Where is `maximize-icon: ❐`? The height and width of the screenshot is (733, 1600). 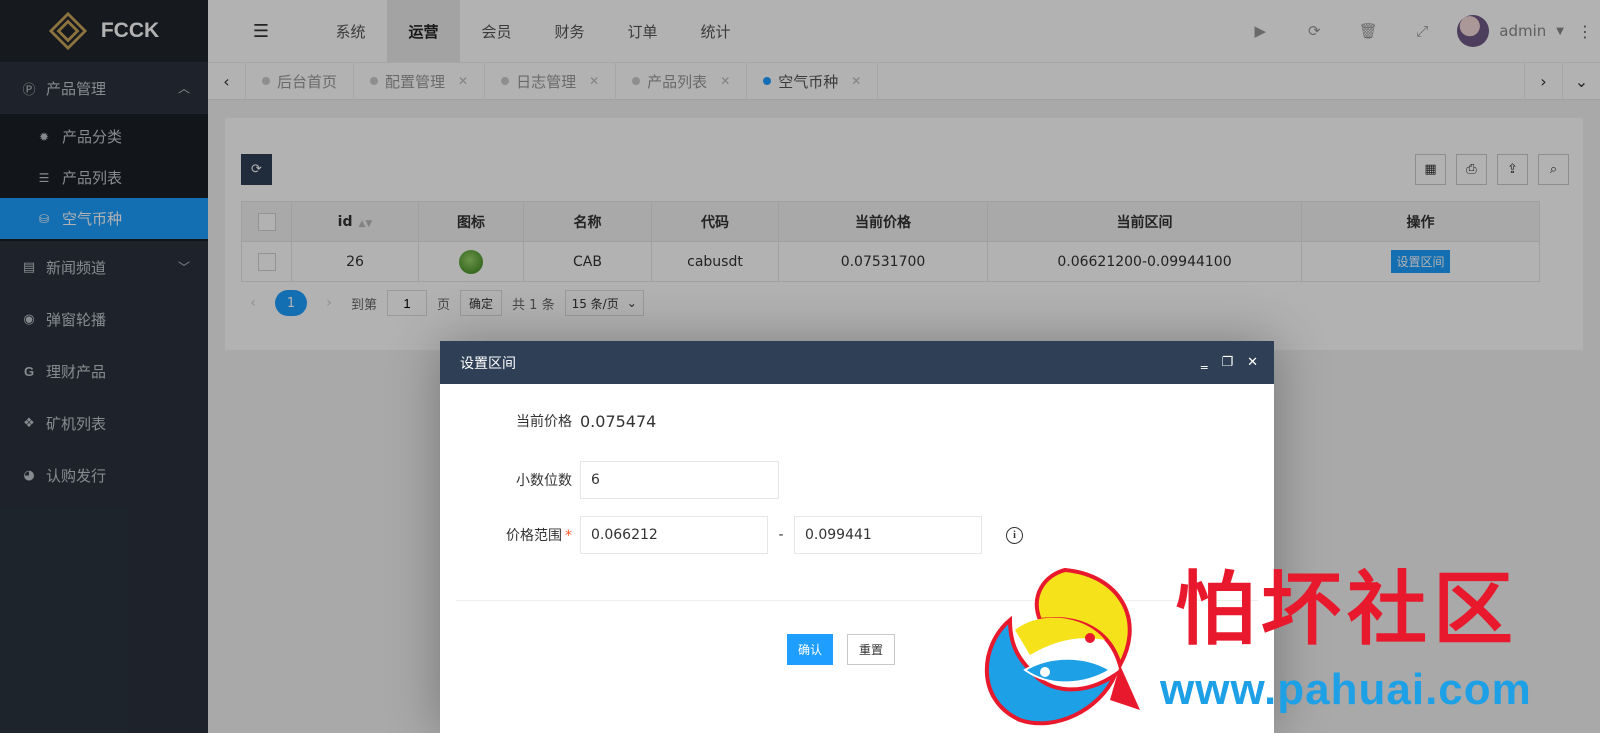 maximize-icon: ❐ is located at coordinates (1227, 362).